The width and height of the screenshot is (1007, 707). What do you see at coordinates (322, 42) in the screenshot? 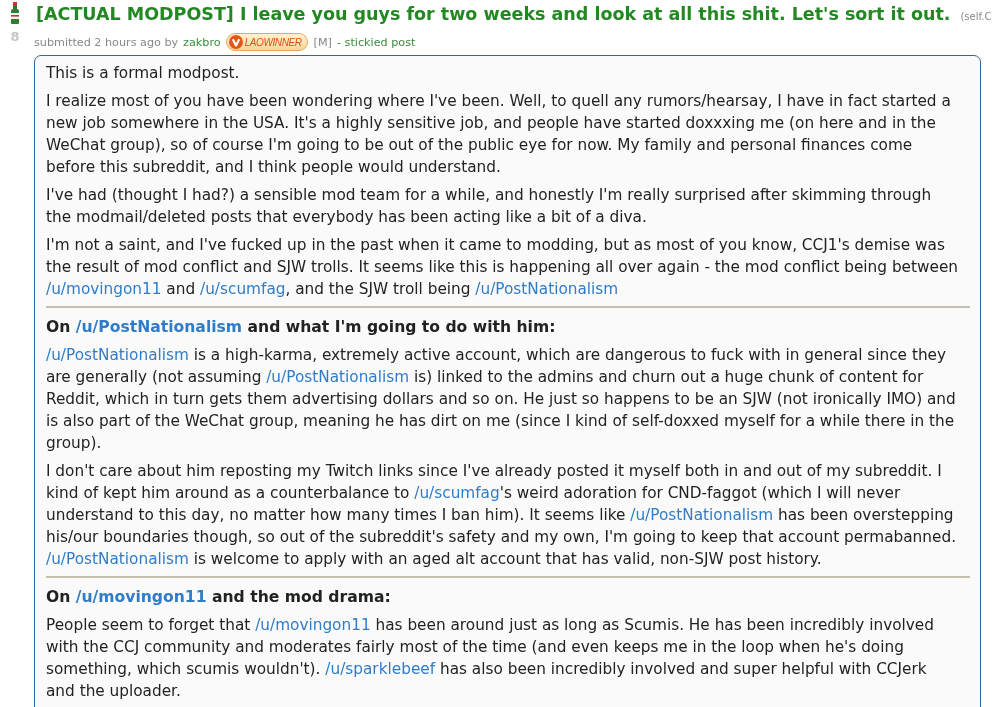
I see `moderator-tag: [M]` at bounding box center [322, 42].